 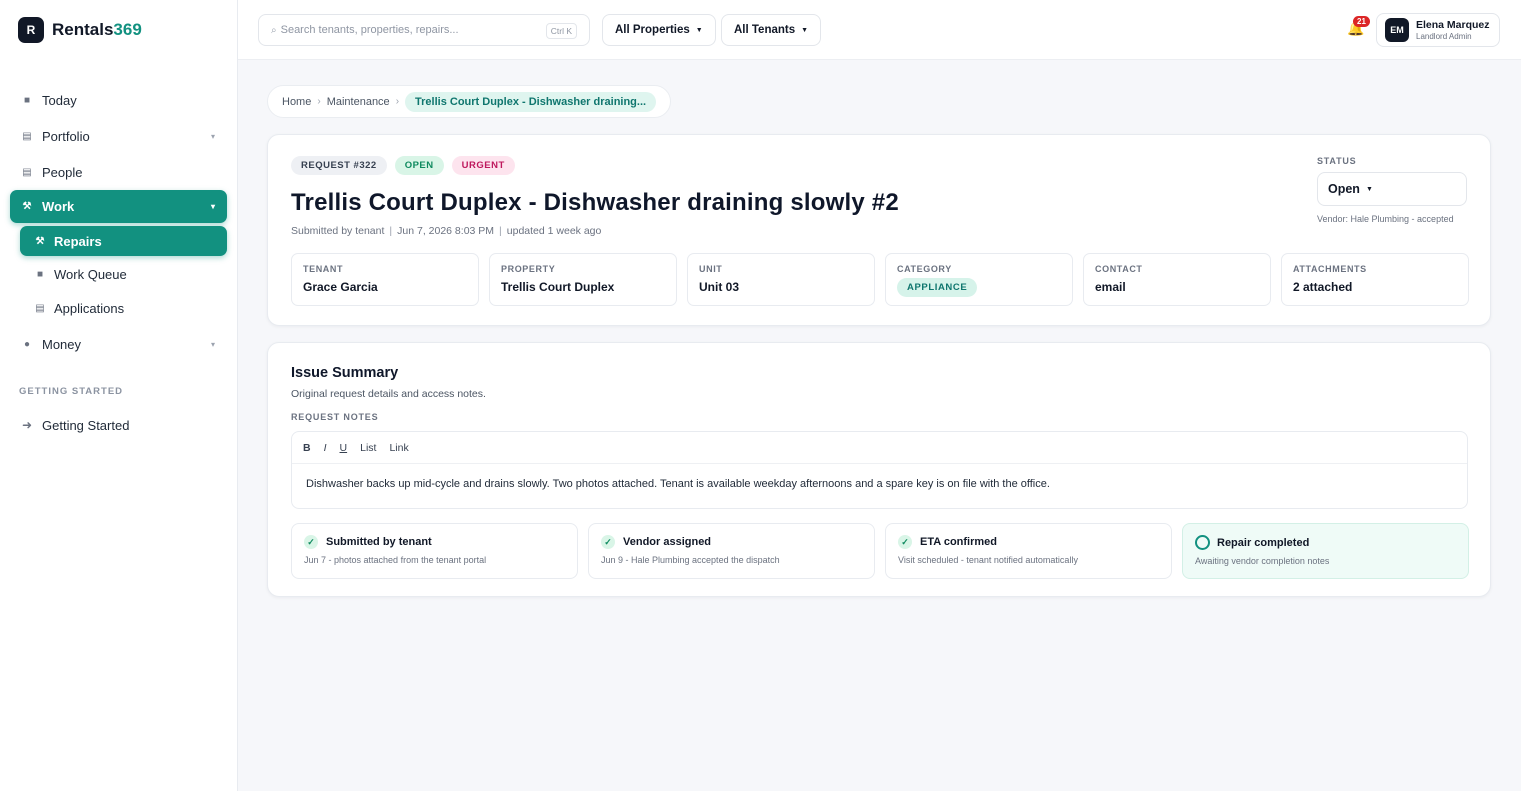 What do you see at coordinates (719, 287) in the screenshot?
I see `fact-value: Unit 03` at bounding box center [719, 287].